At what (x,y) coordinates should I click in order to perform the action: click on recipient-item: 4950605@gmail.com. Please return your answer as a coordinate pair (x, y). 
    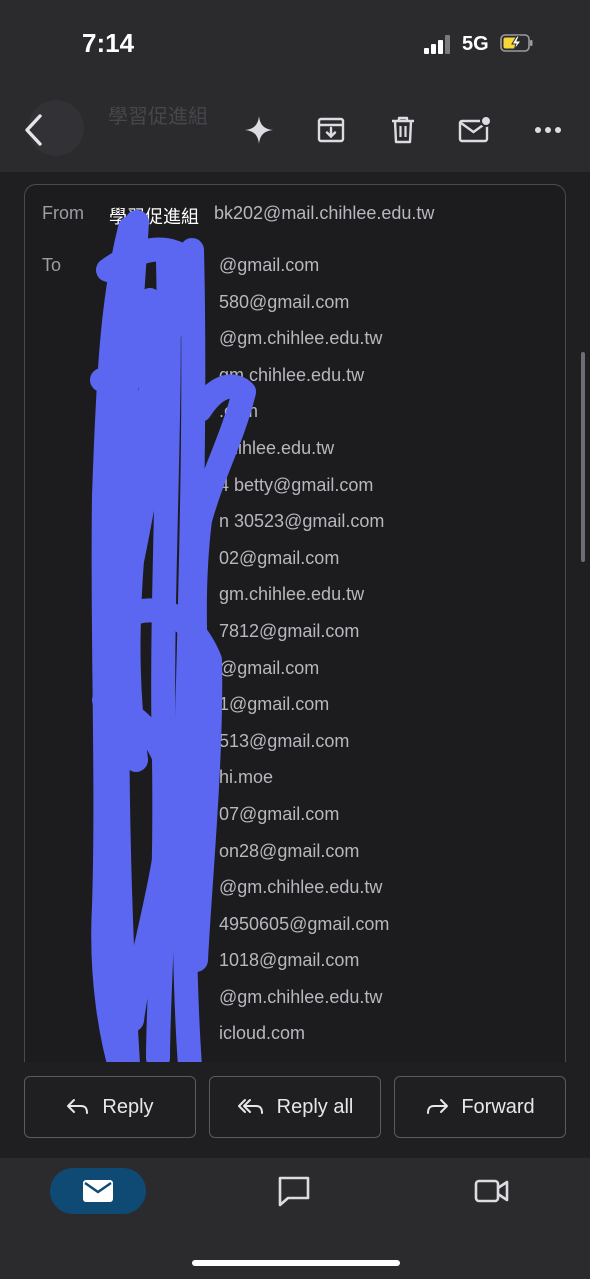
    Looking at the image, I should click on (334, 932).